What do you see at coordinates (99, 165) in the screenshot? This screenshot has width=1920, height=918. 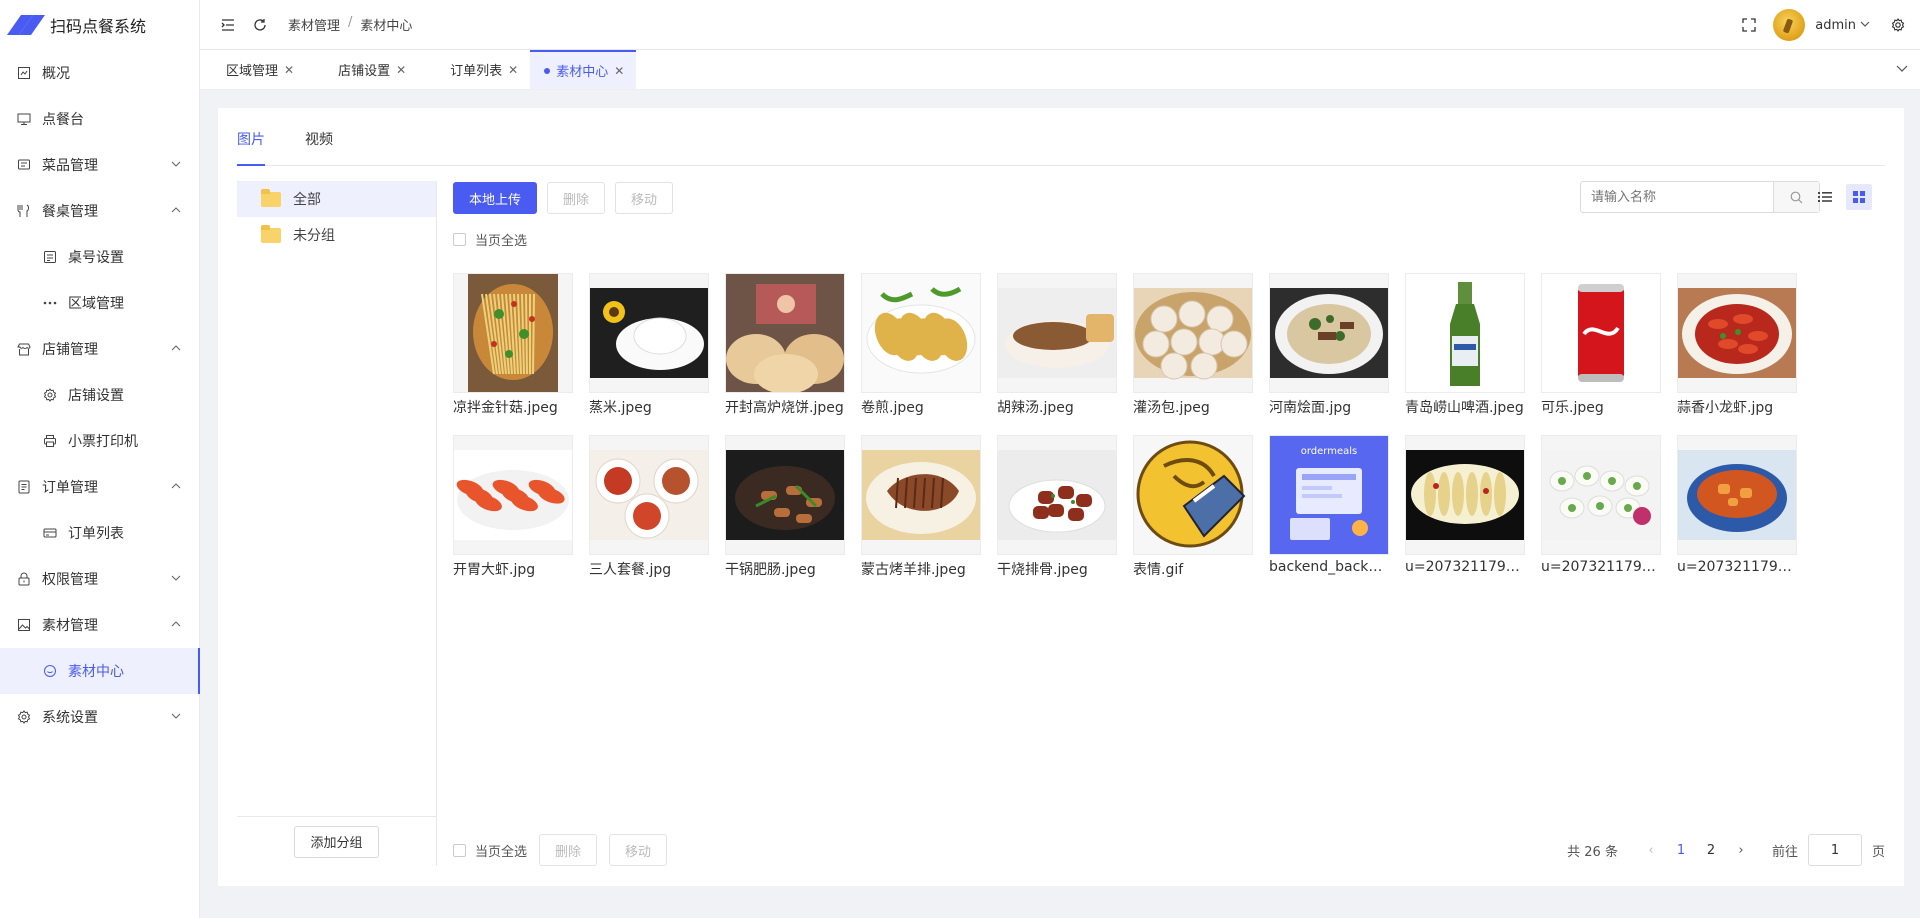 I see `sidebar-item: 菜品管理` at bounding box center [99, 165].